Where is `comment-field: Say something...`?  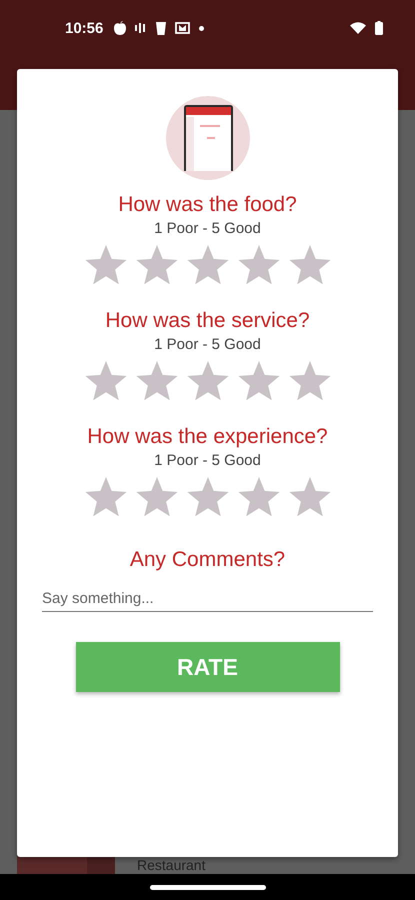 comment-field: Say something... is located at coordinates (207, 599).